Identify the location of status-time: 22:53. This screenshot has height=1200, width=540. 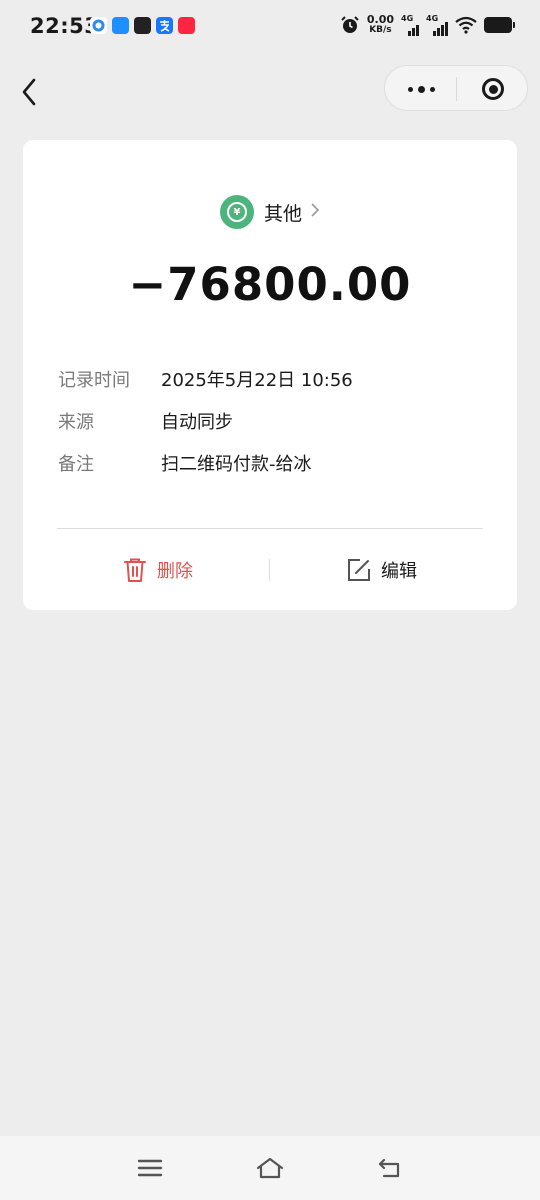
(65, 26).